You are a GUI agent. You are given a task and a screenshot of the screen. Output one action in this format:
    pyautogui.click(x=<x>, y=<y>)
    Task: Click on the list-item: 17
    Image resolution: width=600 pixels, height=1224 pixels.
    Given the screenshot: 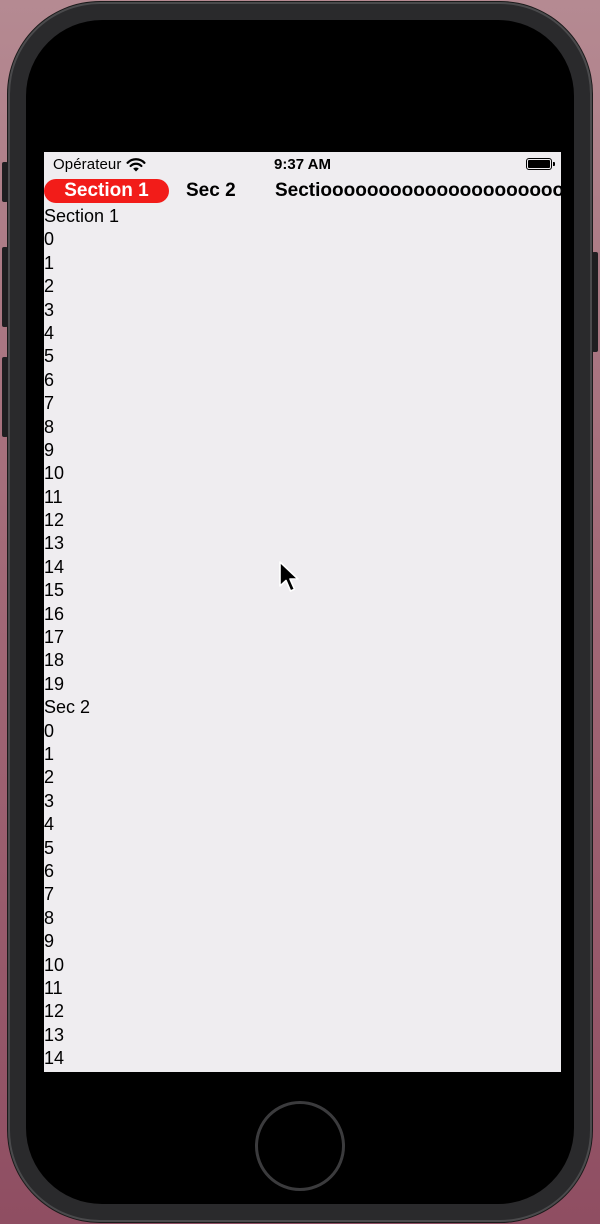 What is the action you would take?
    pyautogui.click(x=302, y=637)
    